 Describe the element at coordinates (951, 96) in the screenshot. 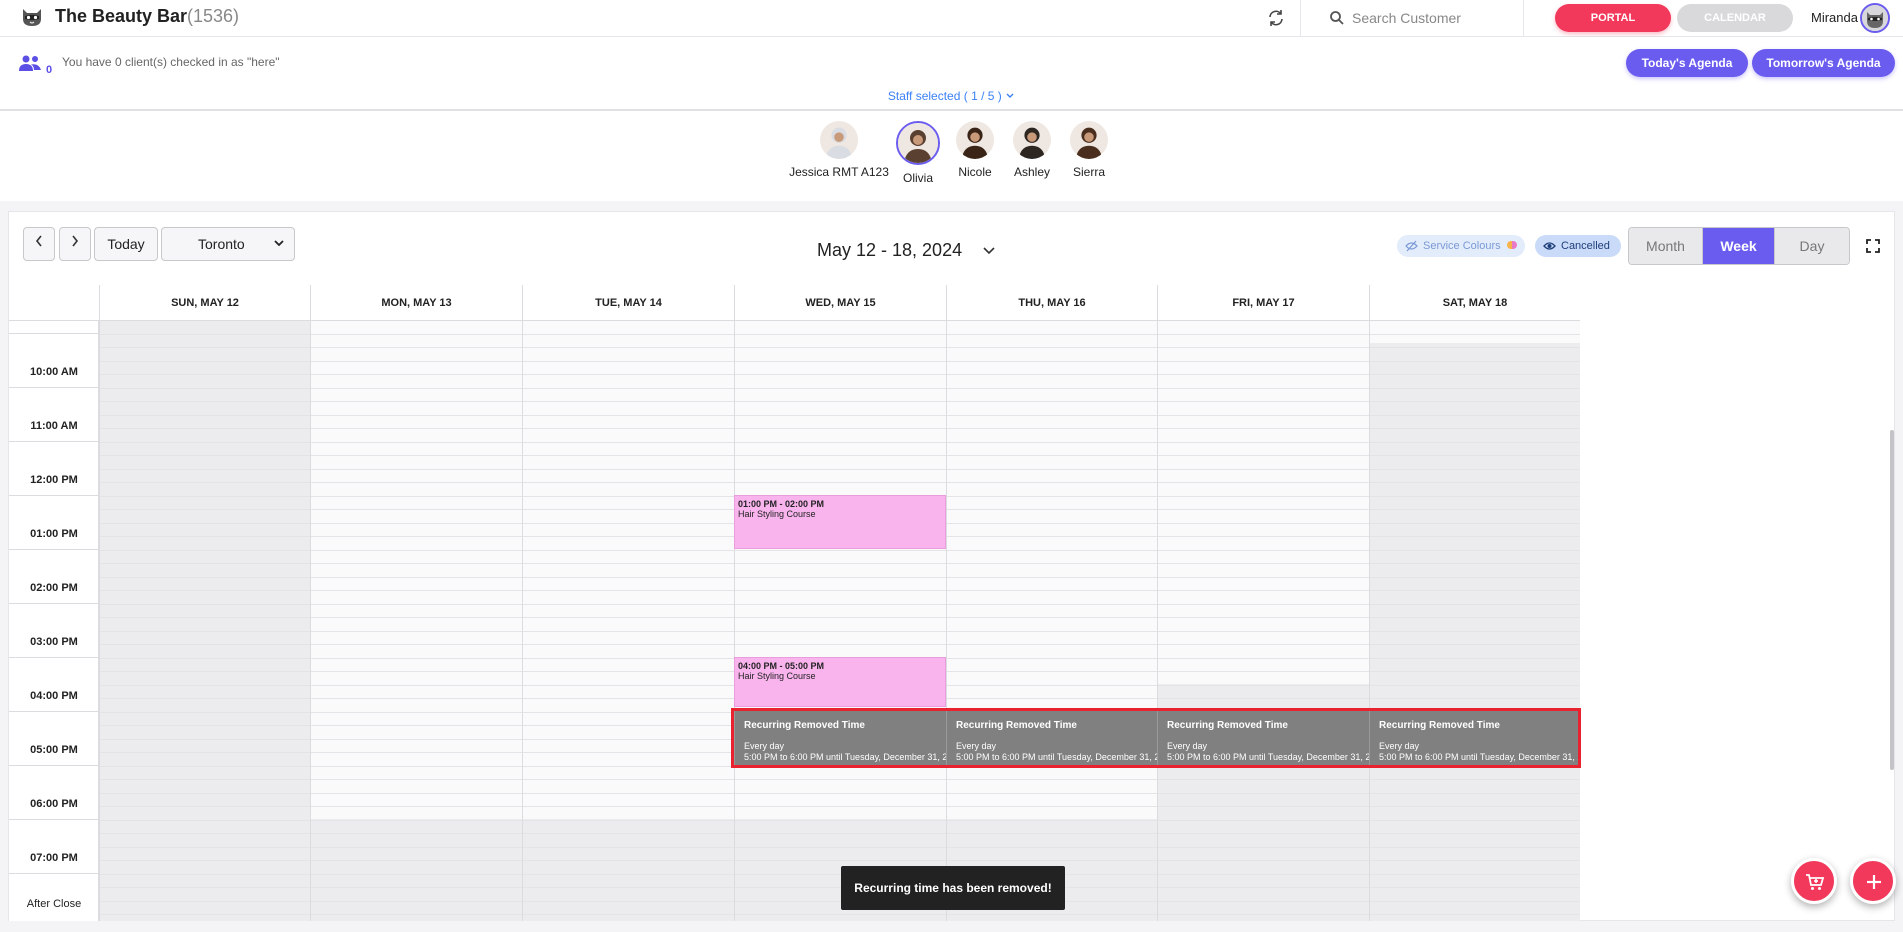

I see `staff-selected-dropdown: Staff selected ( 1 / 5 )` at that location.